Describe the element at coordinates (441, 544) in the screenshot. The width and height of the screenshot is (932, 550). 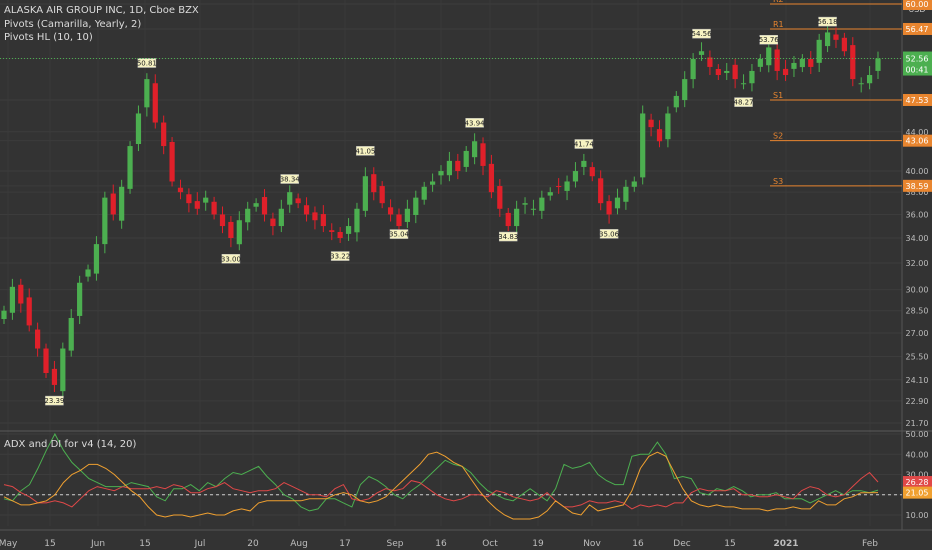
I see `time-tick-label: 16` at that location.